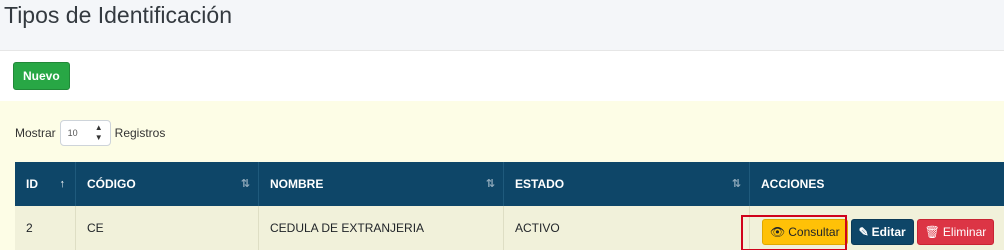 This screenshot has width=1004, height=250. I want to click on highlight-box, so click(794, 232).